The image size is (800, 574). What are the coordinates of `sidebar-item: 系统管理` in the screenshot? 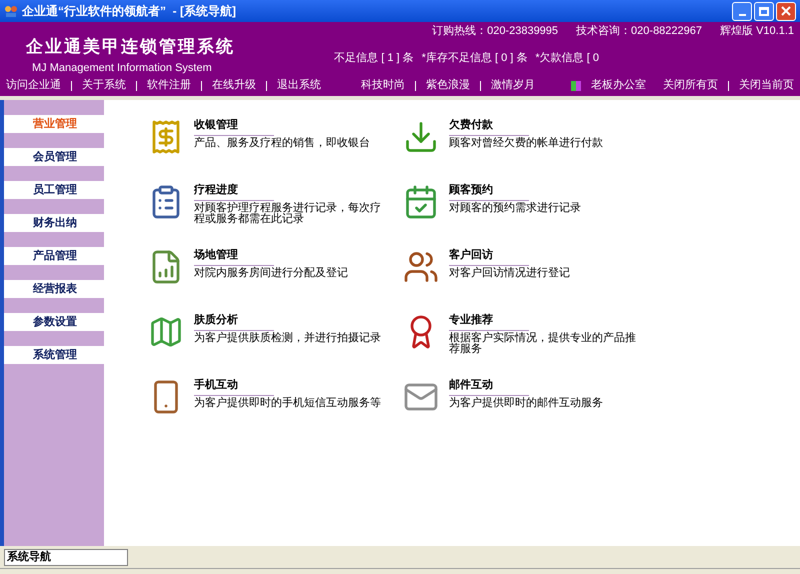 It's located at (54, 355).